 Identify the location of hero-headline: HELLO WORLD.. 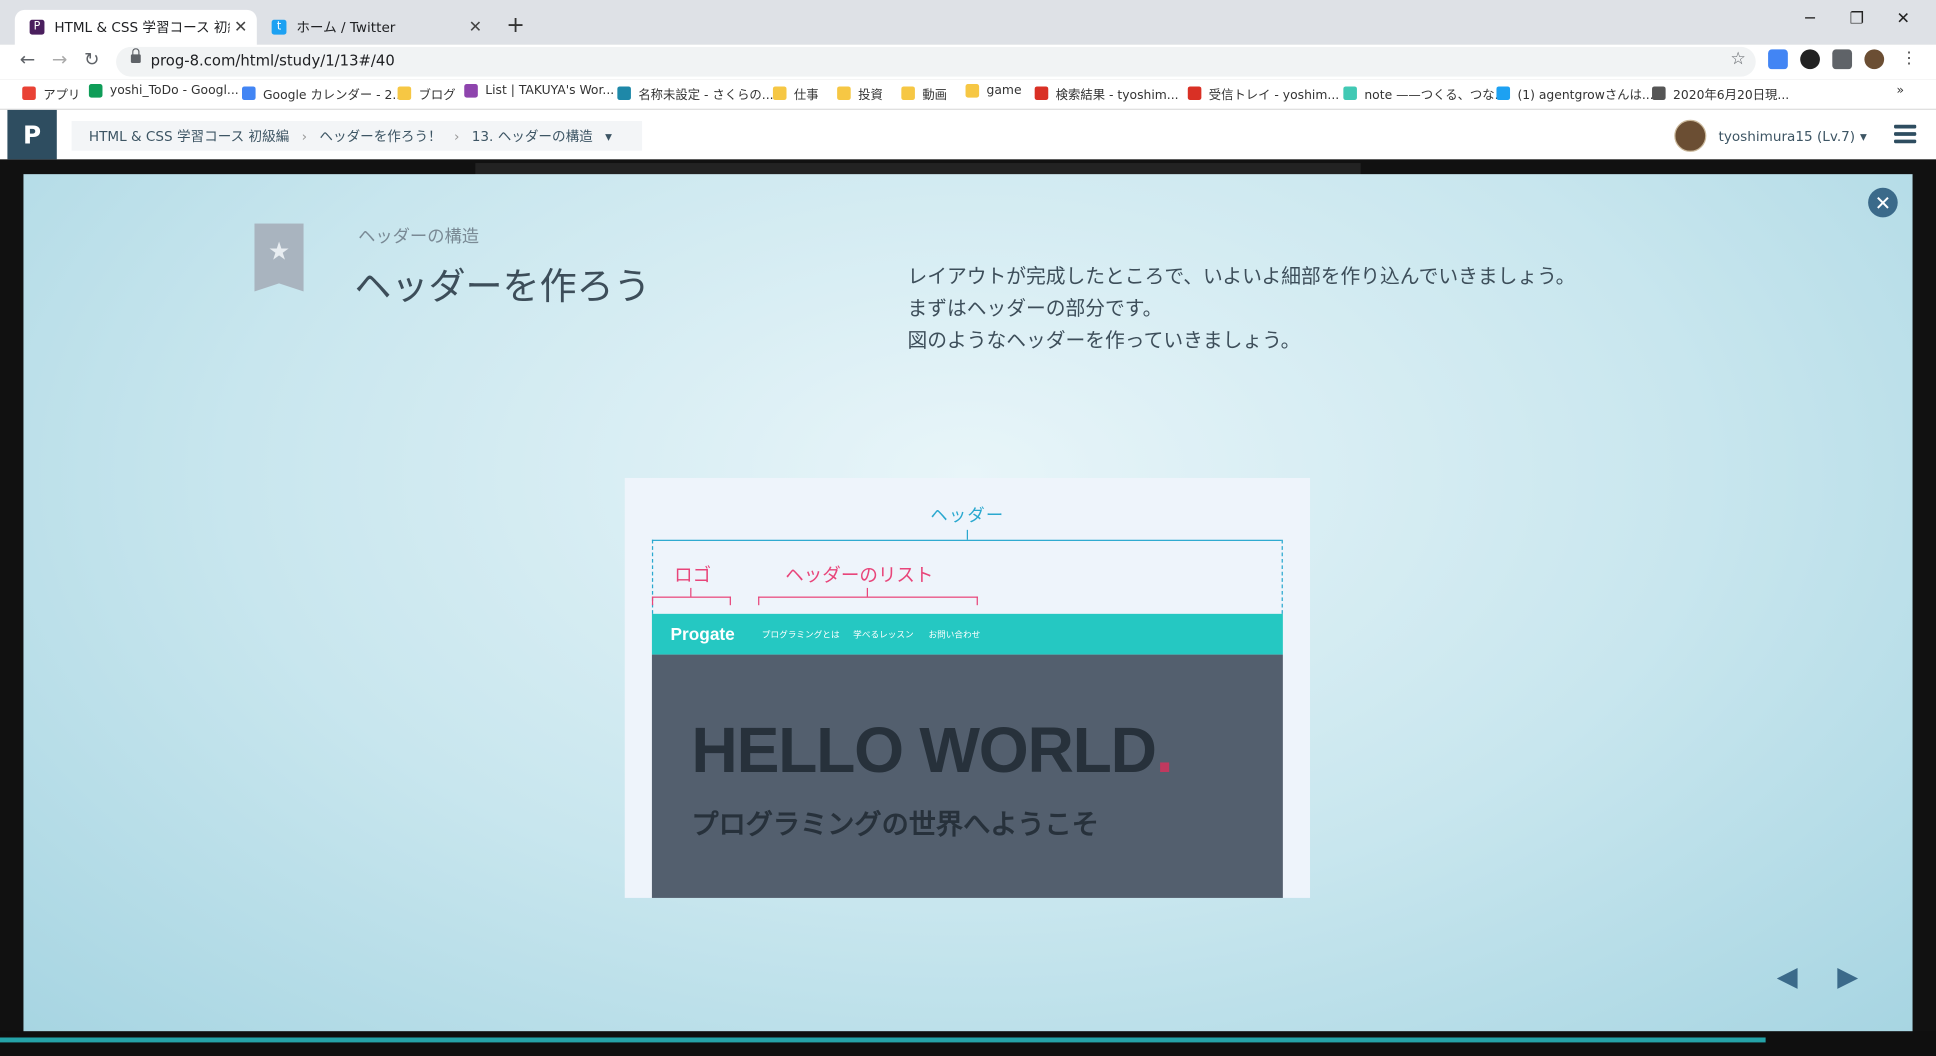
(932, 751).